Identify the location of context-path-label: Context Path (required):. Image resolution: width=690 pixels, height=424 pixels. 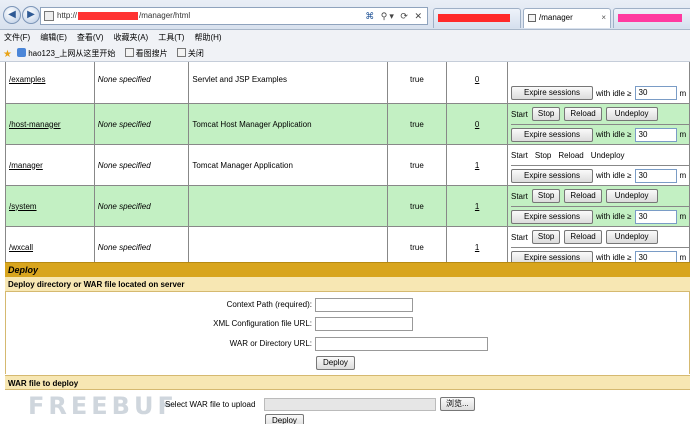
(269, 304).